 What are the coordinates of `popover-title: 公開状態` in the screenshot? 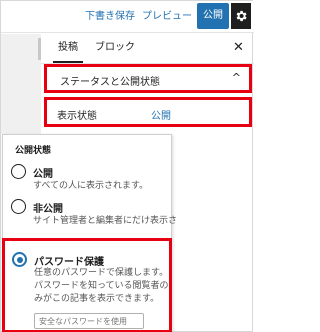 It's located at (33, 151).